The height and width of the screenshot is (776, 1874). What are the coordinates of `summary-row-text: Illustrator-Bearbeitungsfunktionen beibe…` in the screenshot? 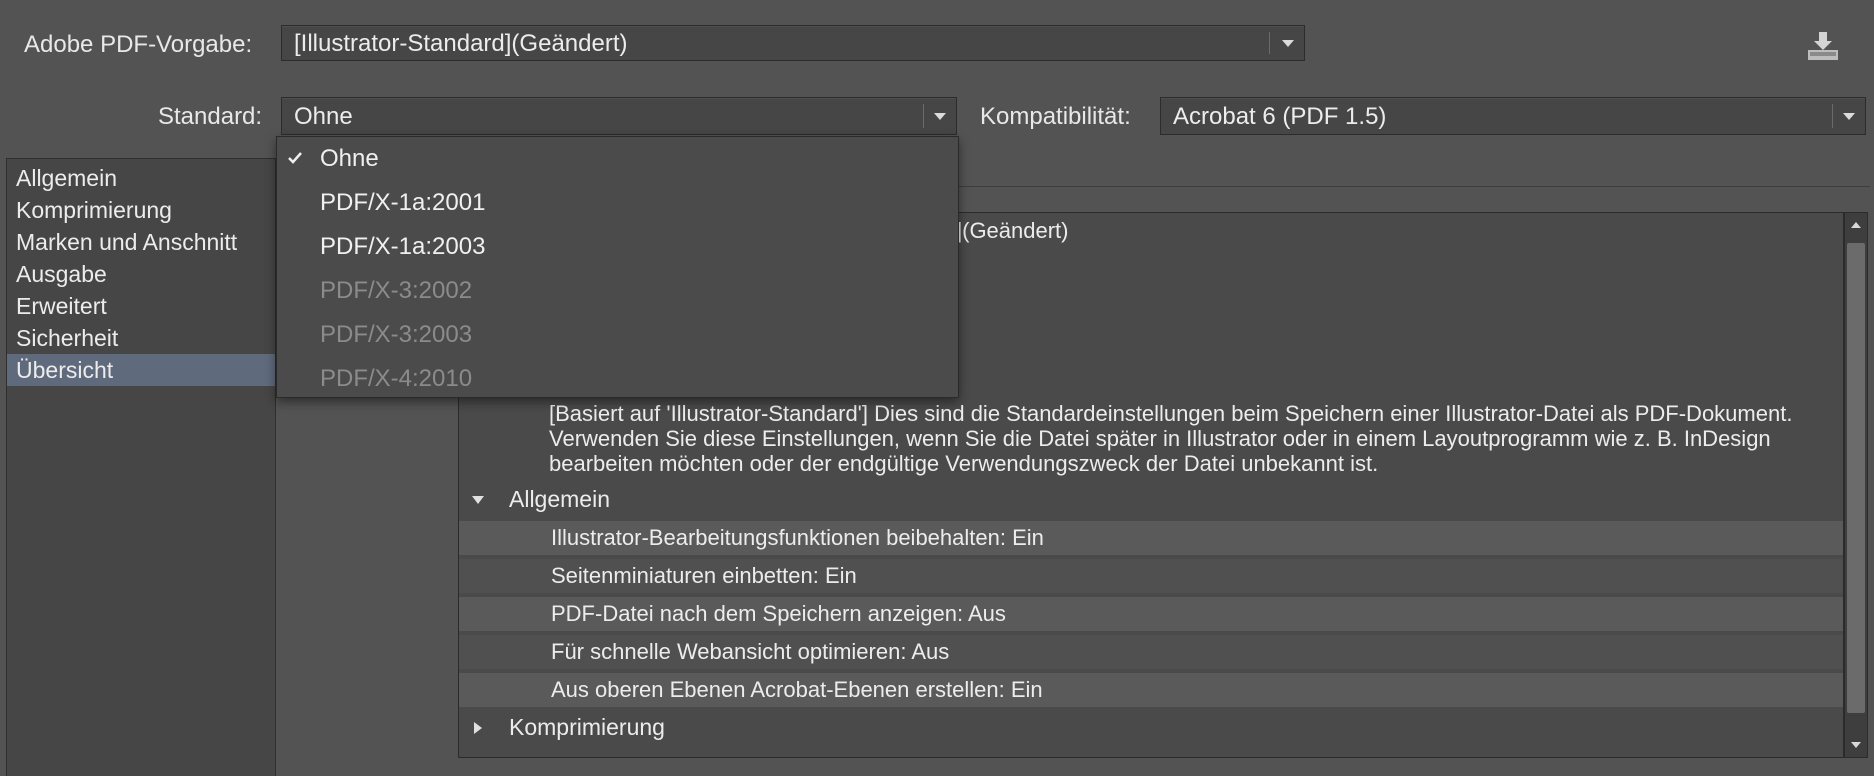 It's located at (797, 537).